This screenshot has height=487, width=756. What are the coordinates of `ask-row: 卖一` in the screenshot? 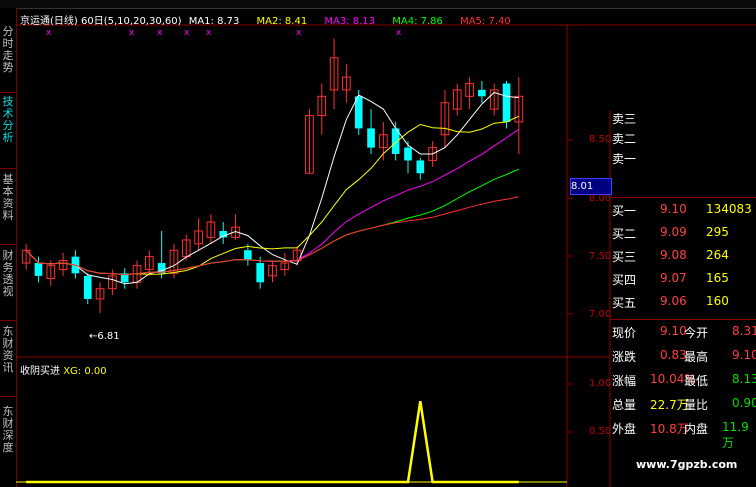 It's located at (683, 156).